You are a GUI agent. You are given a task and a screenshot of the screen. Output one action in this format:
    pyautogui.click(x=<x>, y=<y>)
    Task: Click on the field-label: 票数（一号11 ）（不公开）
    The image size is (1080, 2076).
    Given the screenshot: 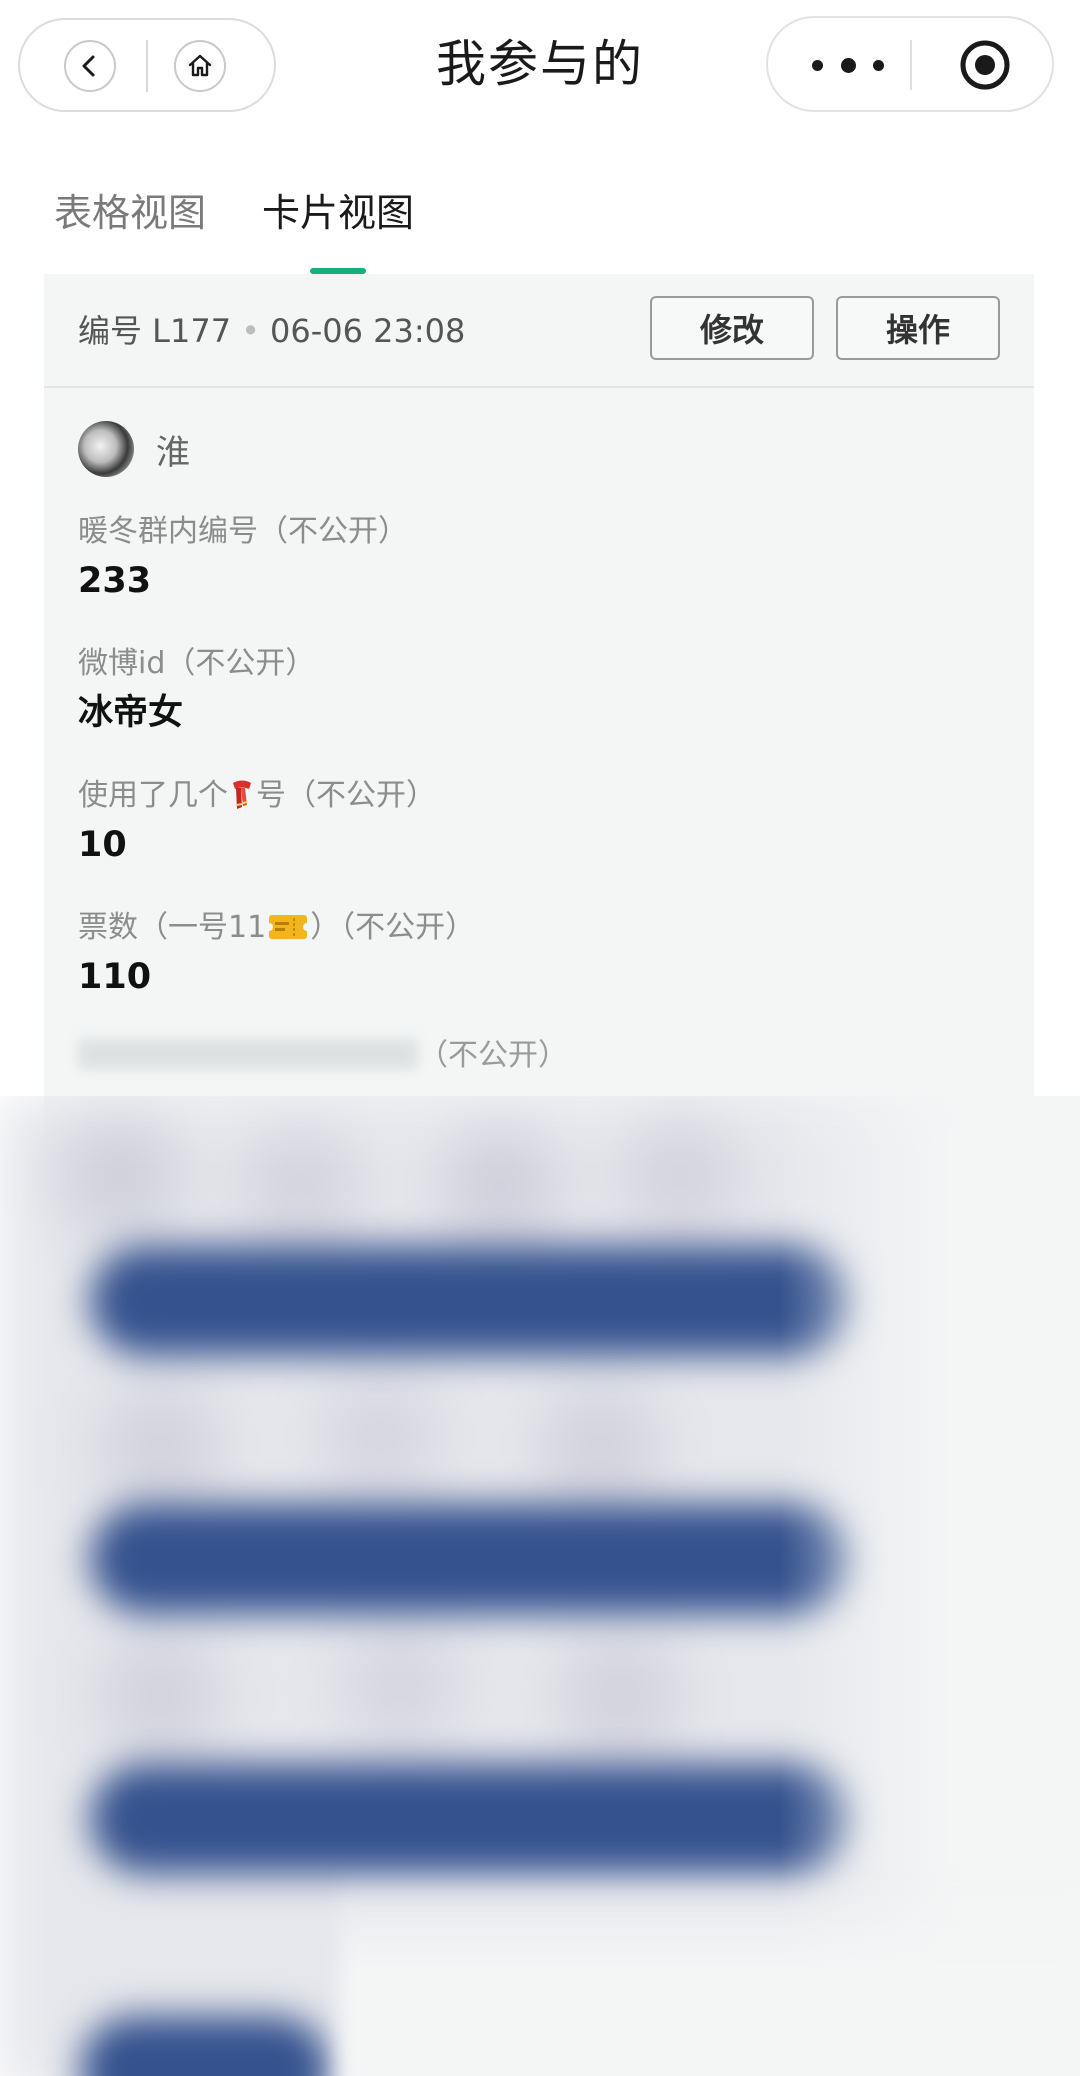 What is the action you would take?
    pyautogui.click(x=276, y=928)
    